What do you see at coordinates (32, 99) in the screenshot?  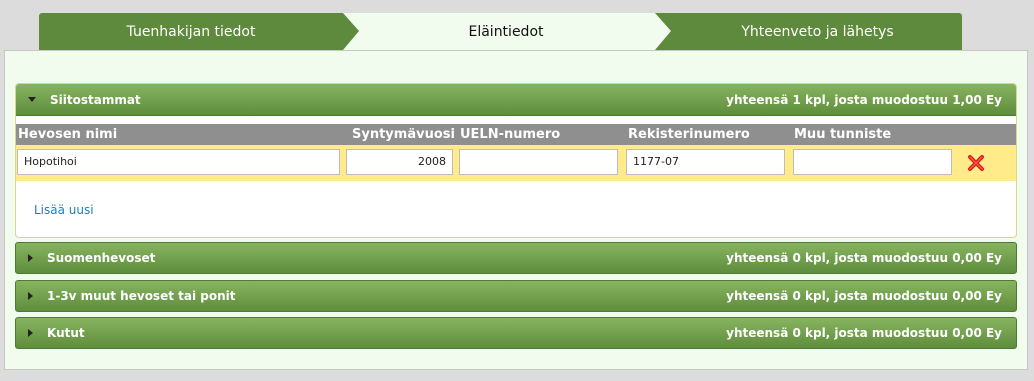 I see `triangle-down-icon` at bounding box center [32, 99].